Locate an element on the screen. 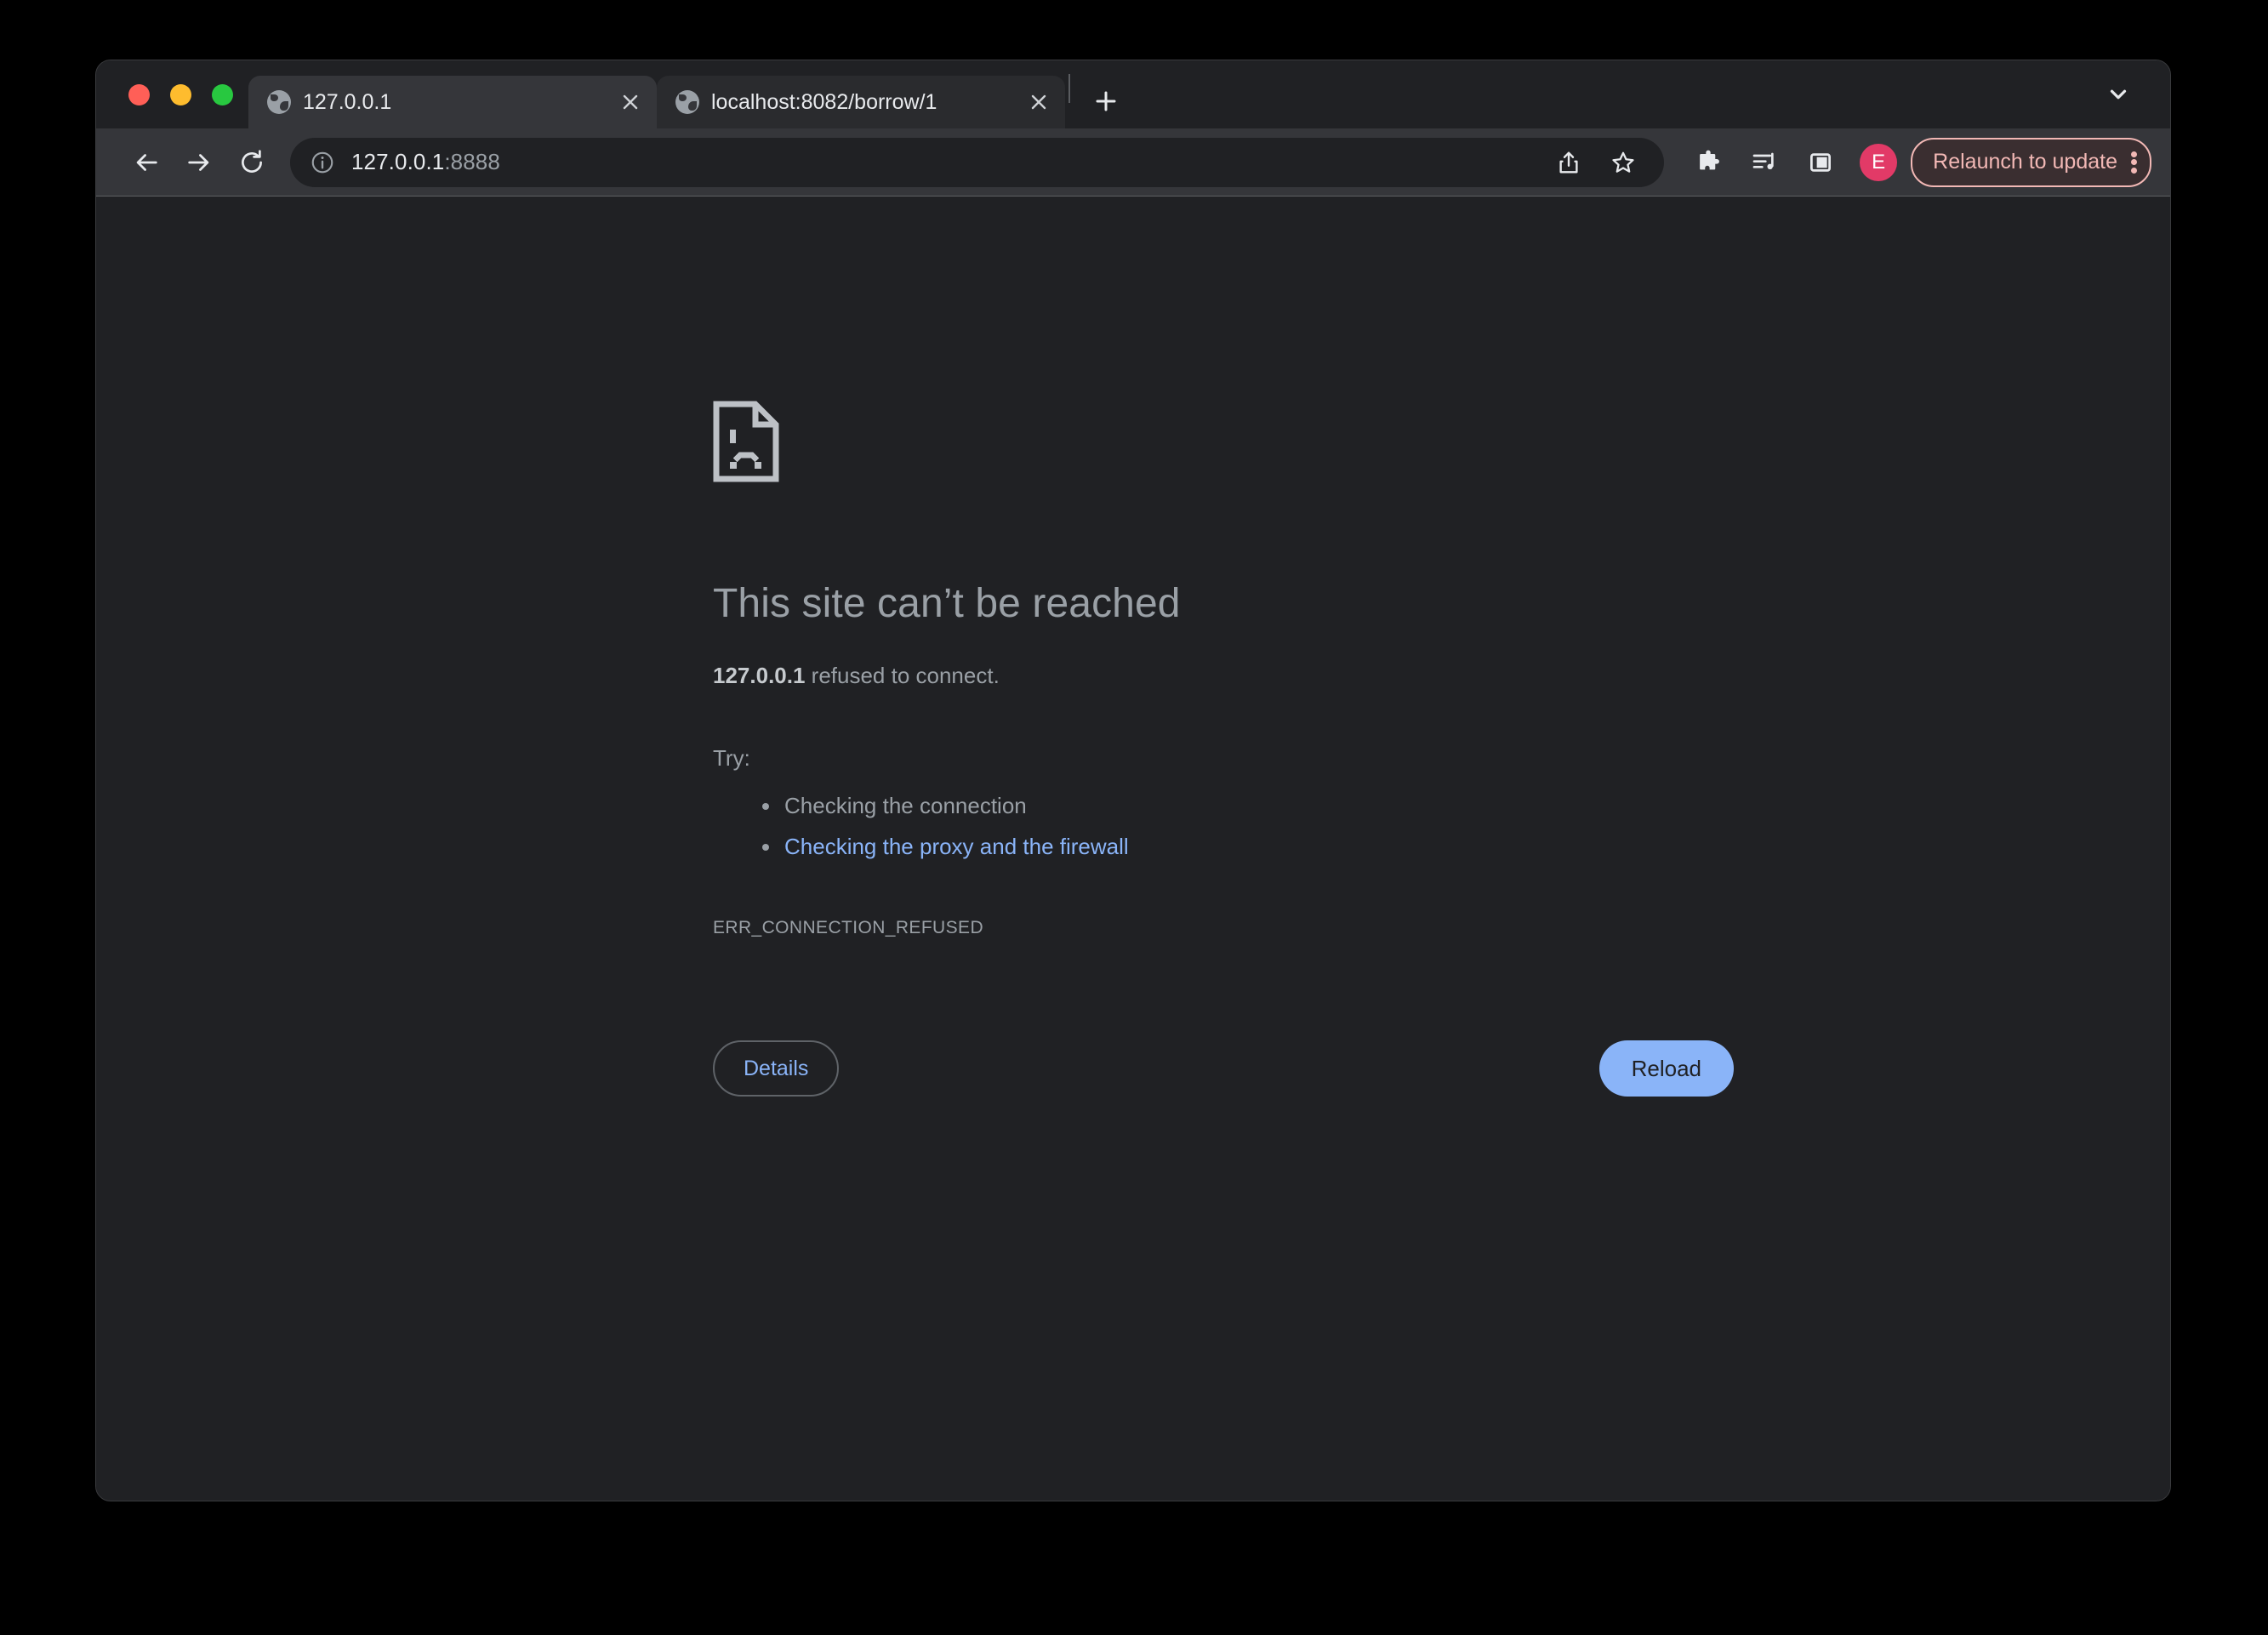  bookmark-star-icon is located at coordinates (1623, 162).